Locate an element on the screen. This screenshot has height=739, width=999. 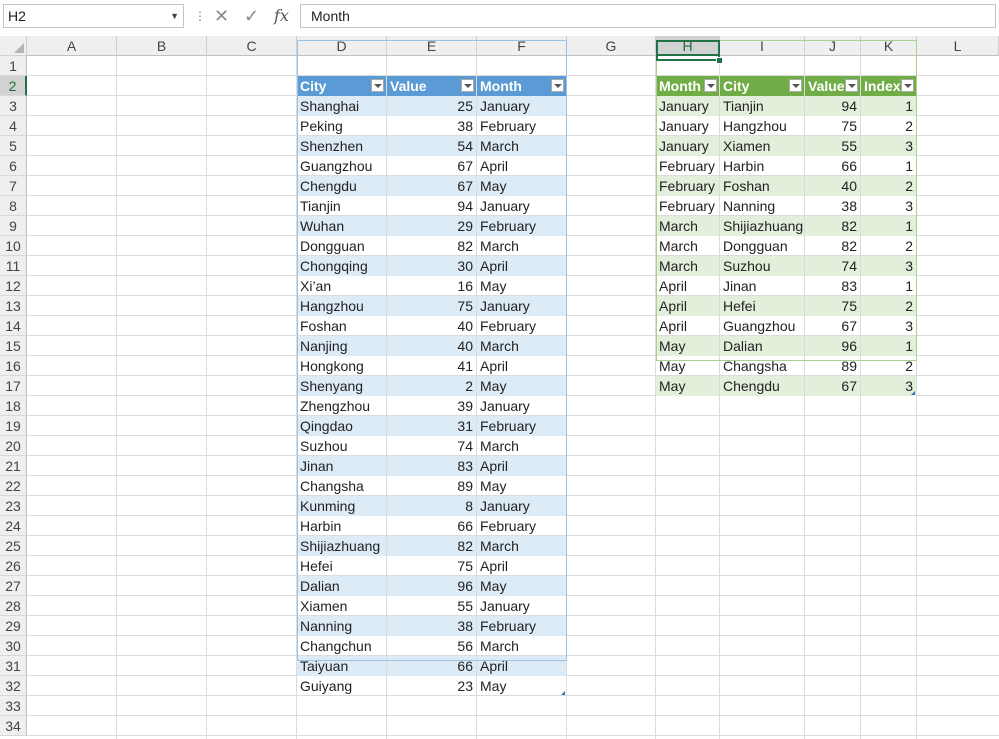
table1-cell: Jinan is located at coordinates (341, 466).